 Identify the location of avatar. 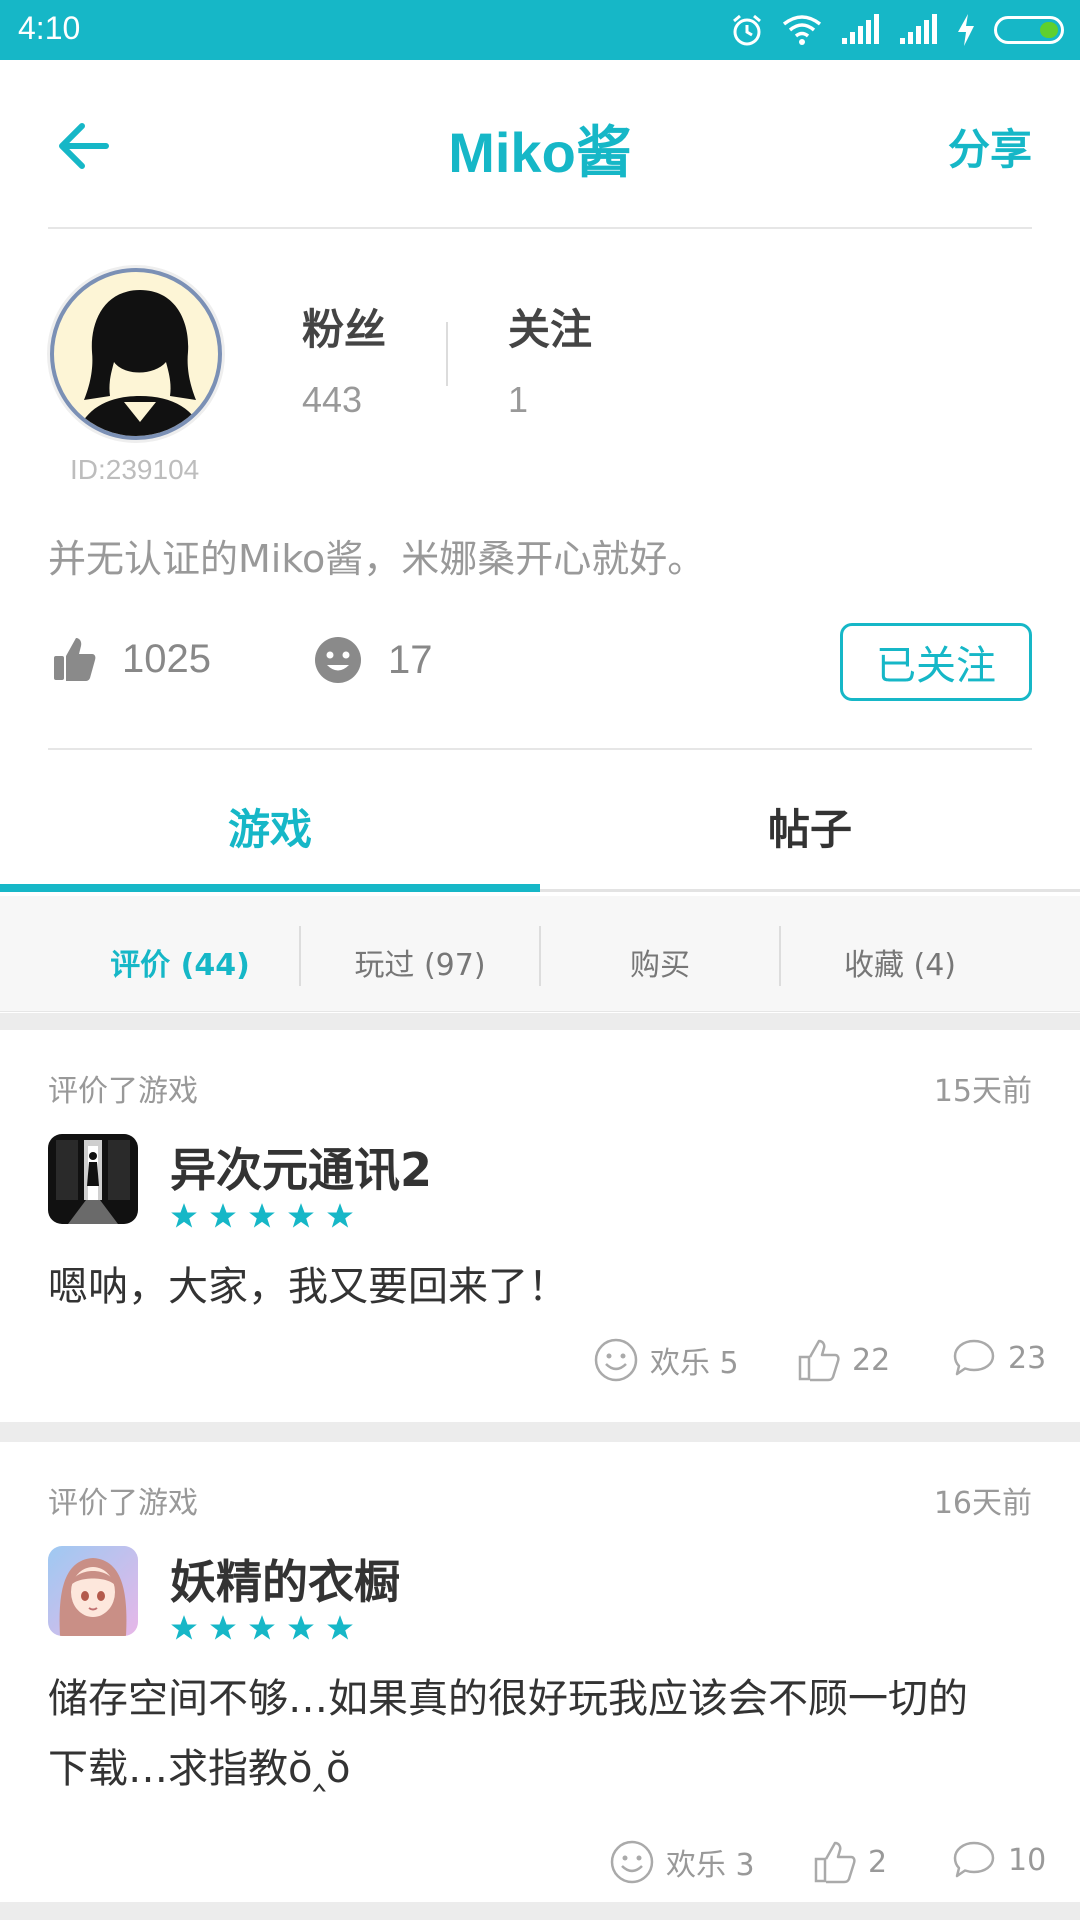
(136, 354).